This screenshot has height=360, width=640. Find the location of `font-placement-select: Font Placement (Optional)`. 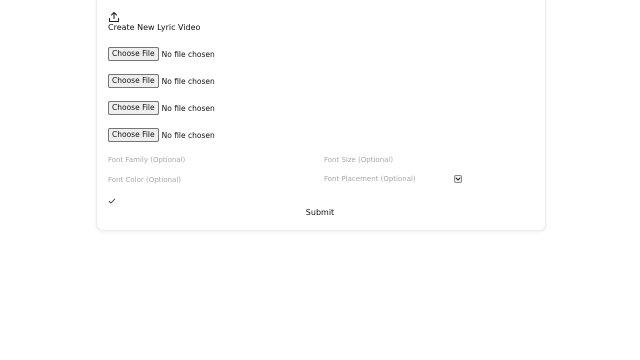

font-placement-select: Font Placement (Optional) is located at coordinates (393, 180).